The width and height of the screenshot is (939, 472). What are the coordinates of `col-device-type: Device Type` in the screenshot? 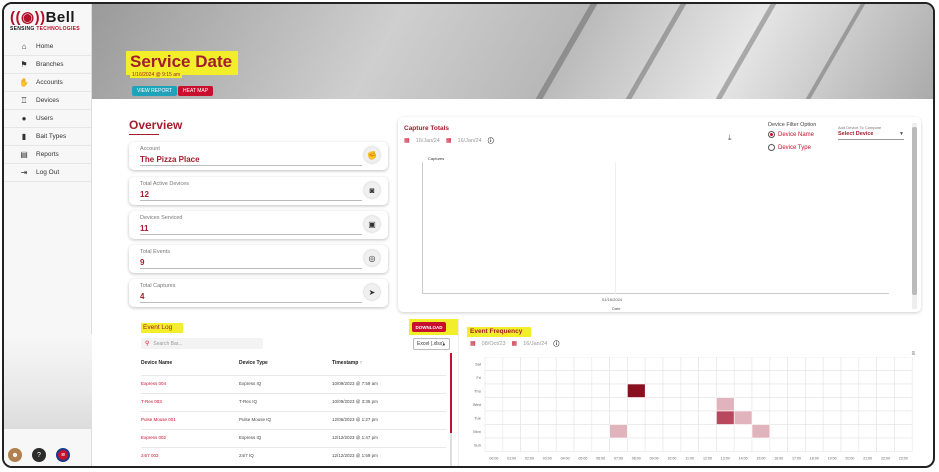 It's located at (253, 363).